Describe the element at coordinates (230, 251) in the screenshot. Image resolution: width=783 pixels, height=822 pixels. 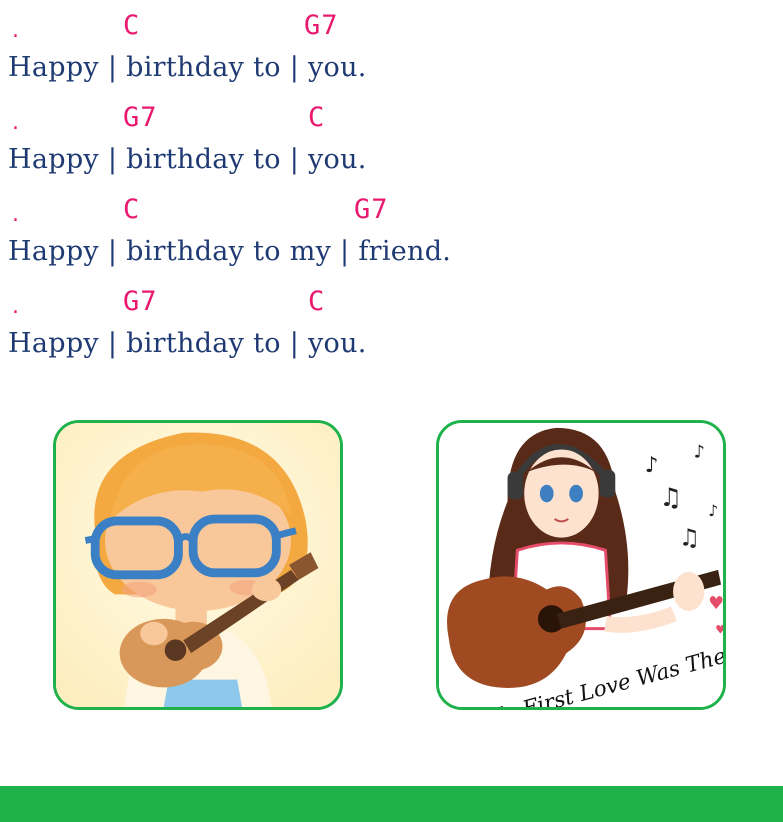
I see `lyric-line-3: Happy | birthday to my | friend.` at that location.